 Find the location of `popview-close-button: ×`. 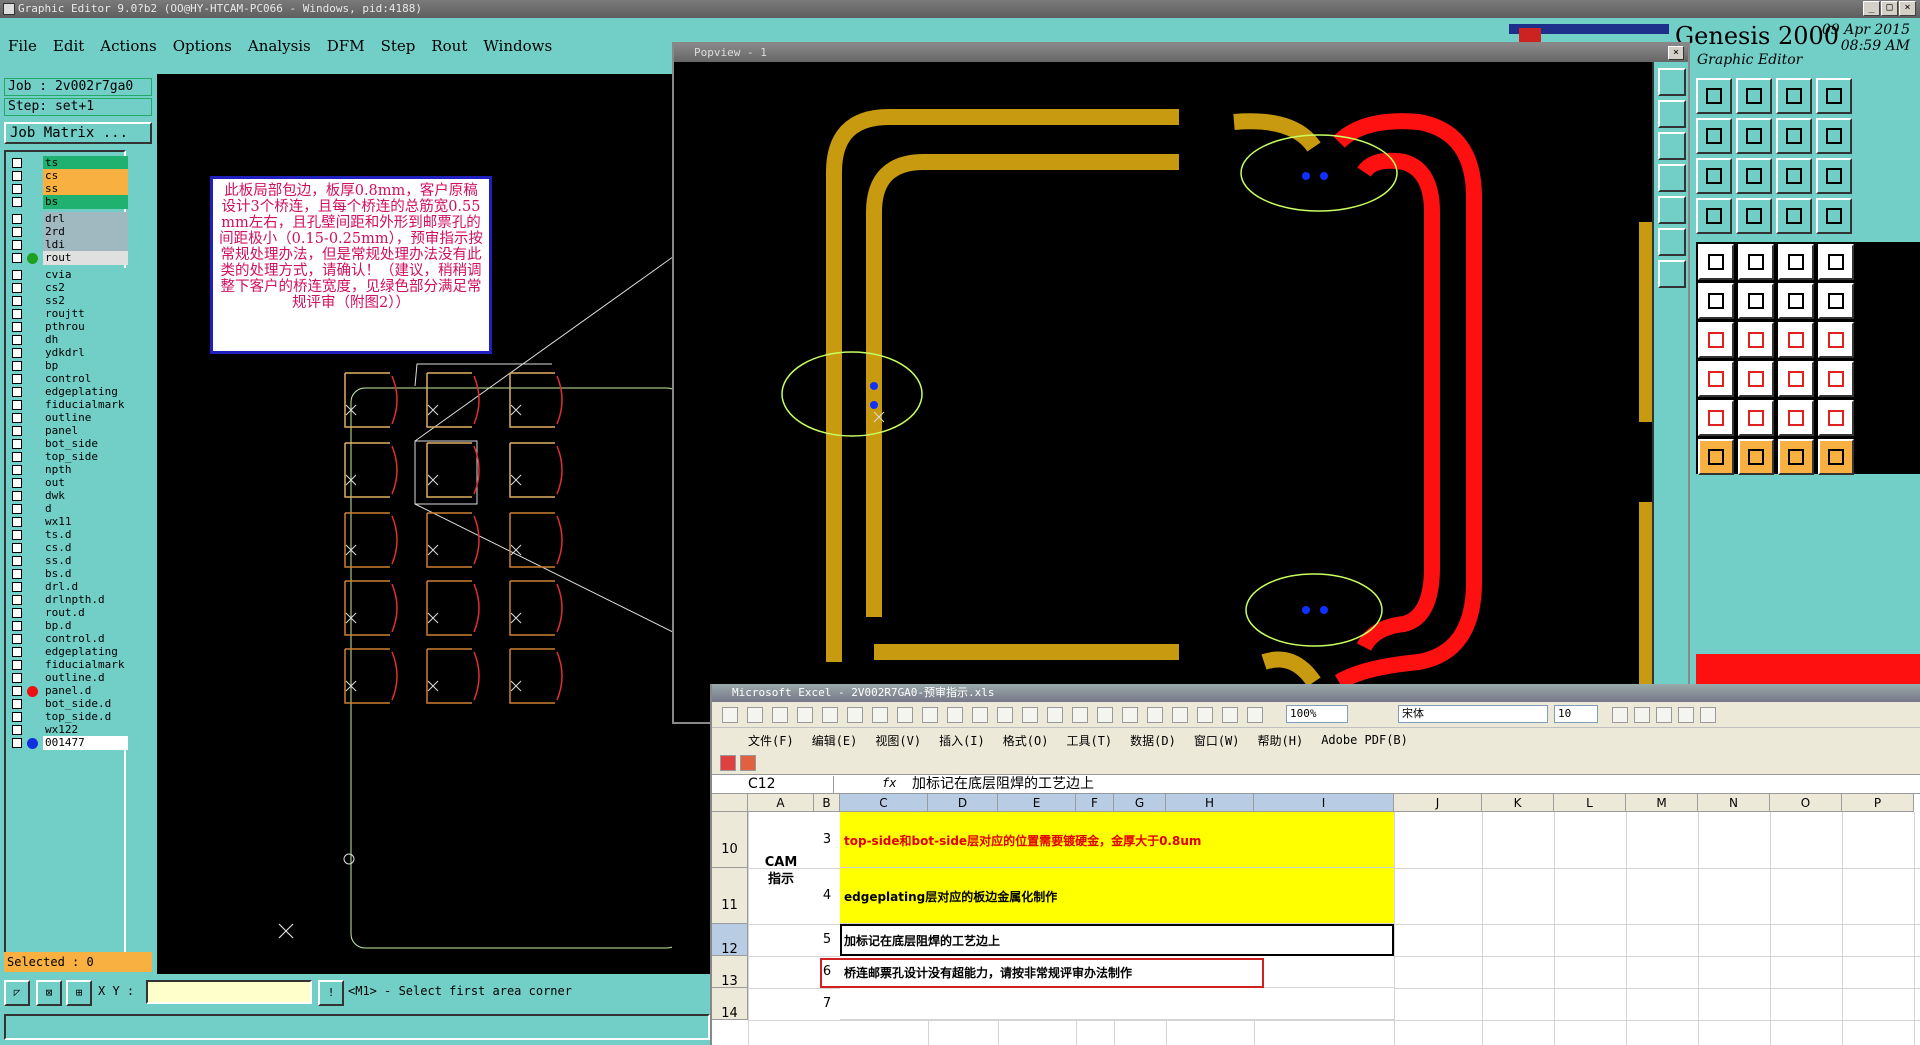

popview-close-button: × is located at coordinates (1676, 53).